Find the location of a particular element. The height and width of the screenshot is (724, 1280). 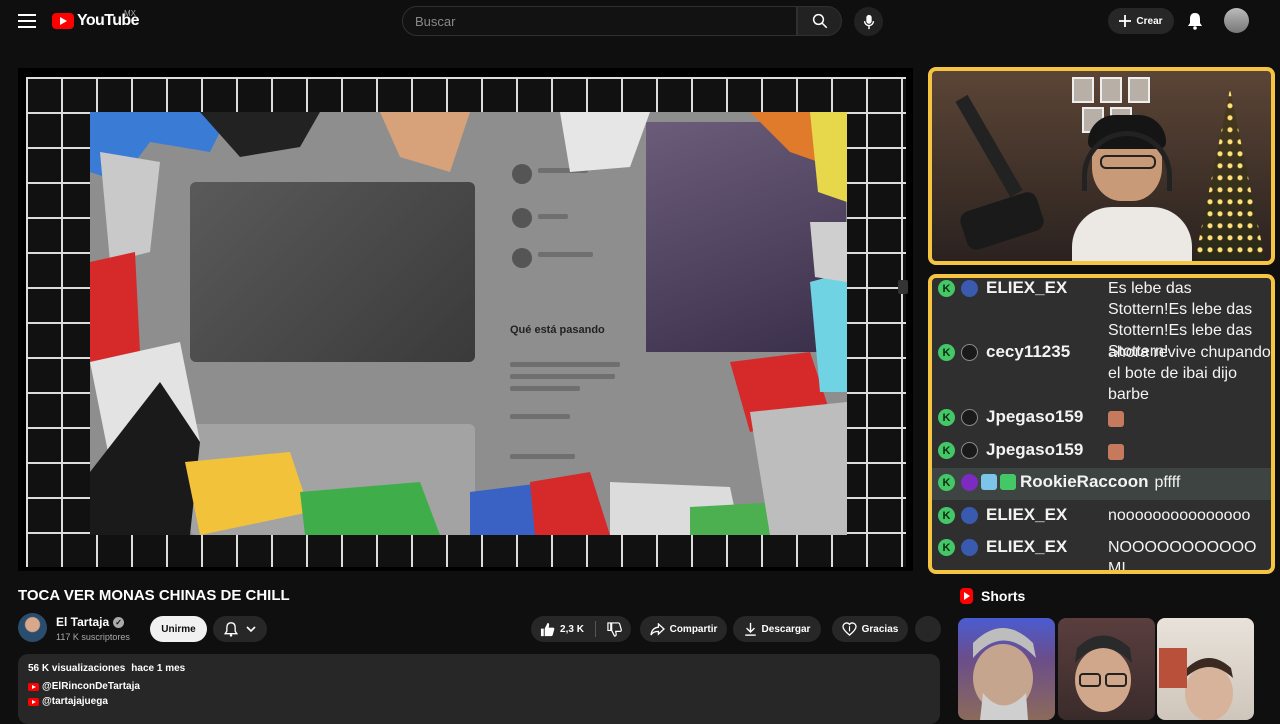

notification-subscribe-button is located at coordinates (240, 629).